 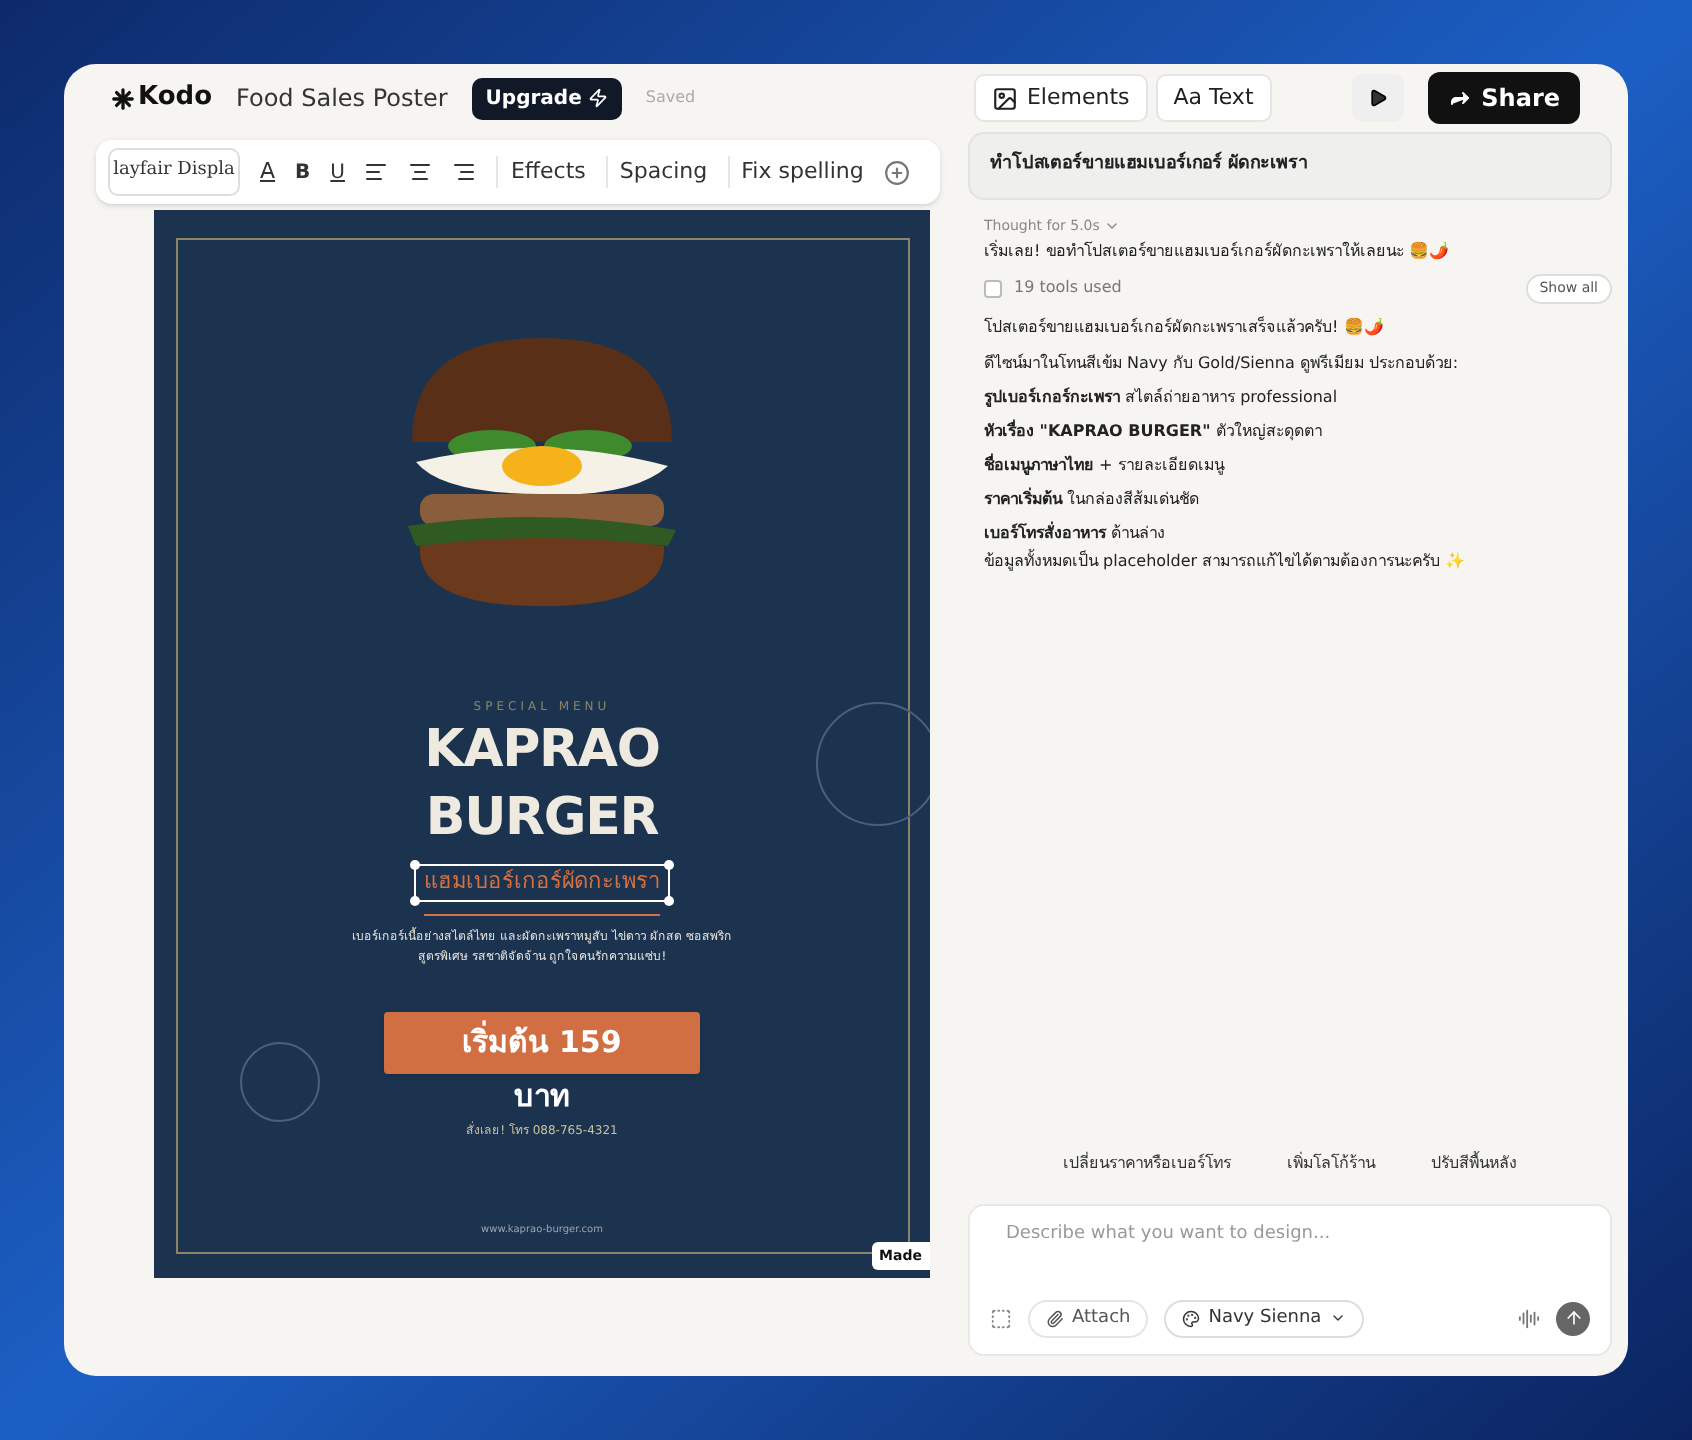 I want to click on tools-checkbox, so click(x=993, y=288).